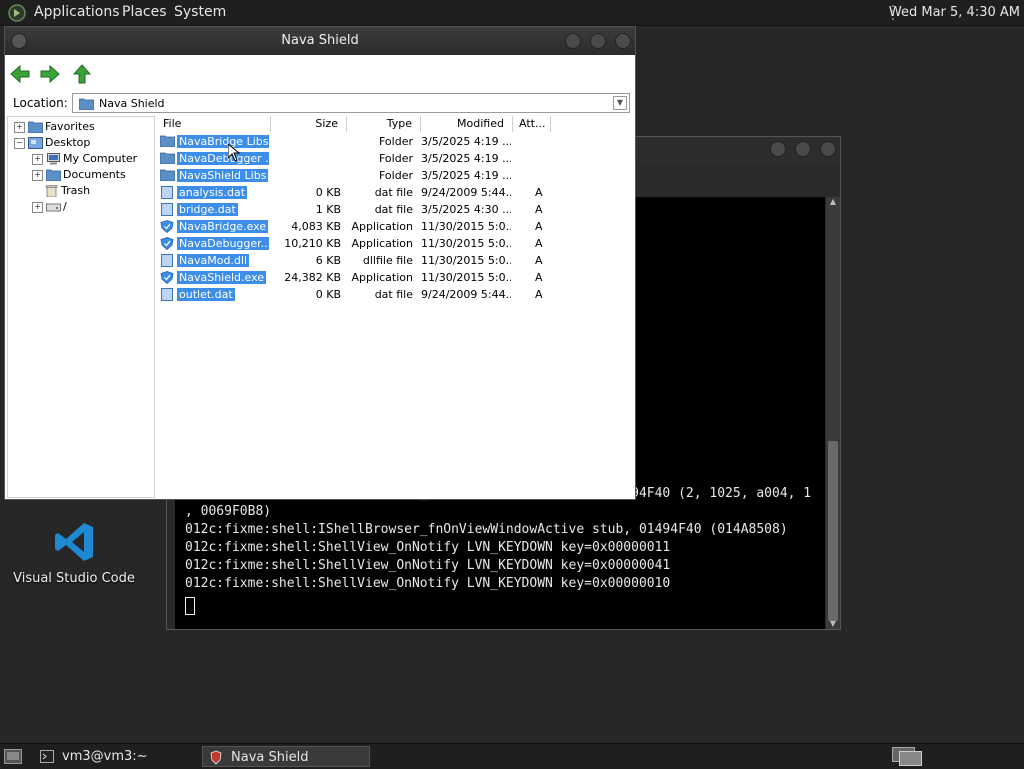 This screenshot has width=1024, height=769. What do you see at coordinates (49, 207) in the screenshot?
I see `tree-item-: + /` at bounding box center [49, 207].